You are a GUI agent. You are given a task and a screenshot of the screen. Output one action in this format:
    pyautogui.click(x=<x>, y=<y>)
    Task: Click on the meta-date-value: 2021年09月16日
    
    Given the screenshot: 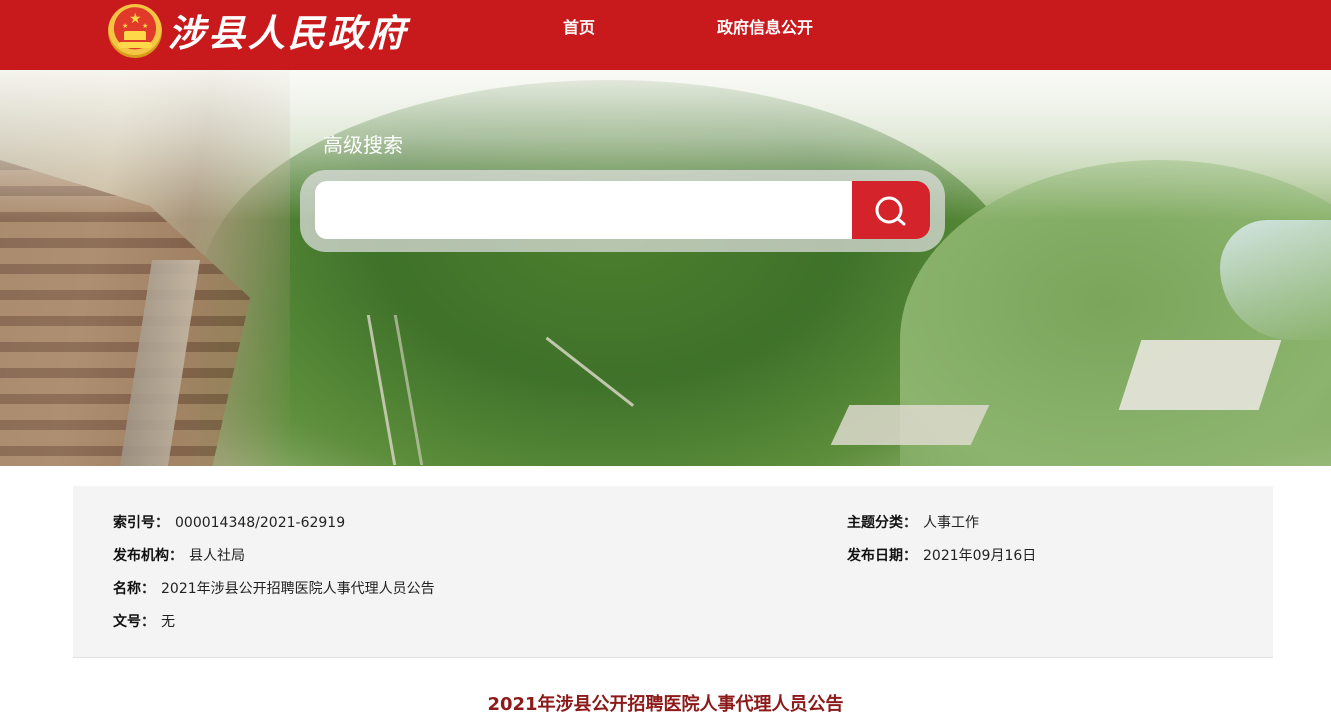 What is the action you would take?
    pyautogui.click(x=980, y=556)
    